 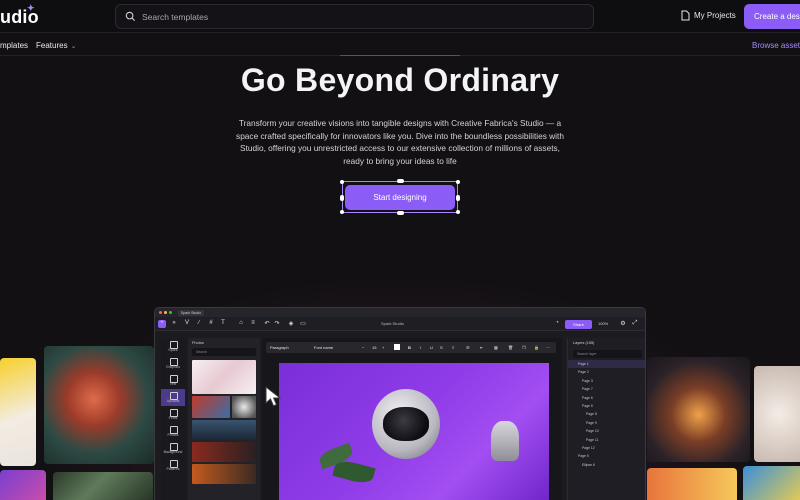 What do you see at coordinates (400, 80) in the screenshot?
I see `hero-title: Go Beyond Ordinary` at bounding box center [400, 80].